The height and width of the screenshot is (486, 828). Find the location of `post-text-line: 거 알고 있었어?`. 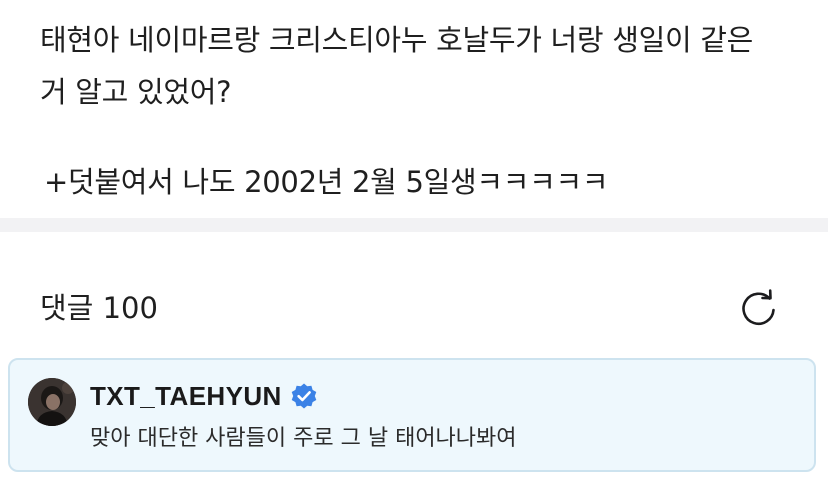

post-text-line: 거 알고 있었어? is located at coordinates (136, 92).